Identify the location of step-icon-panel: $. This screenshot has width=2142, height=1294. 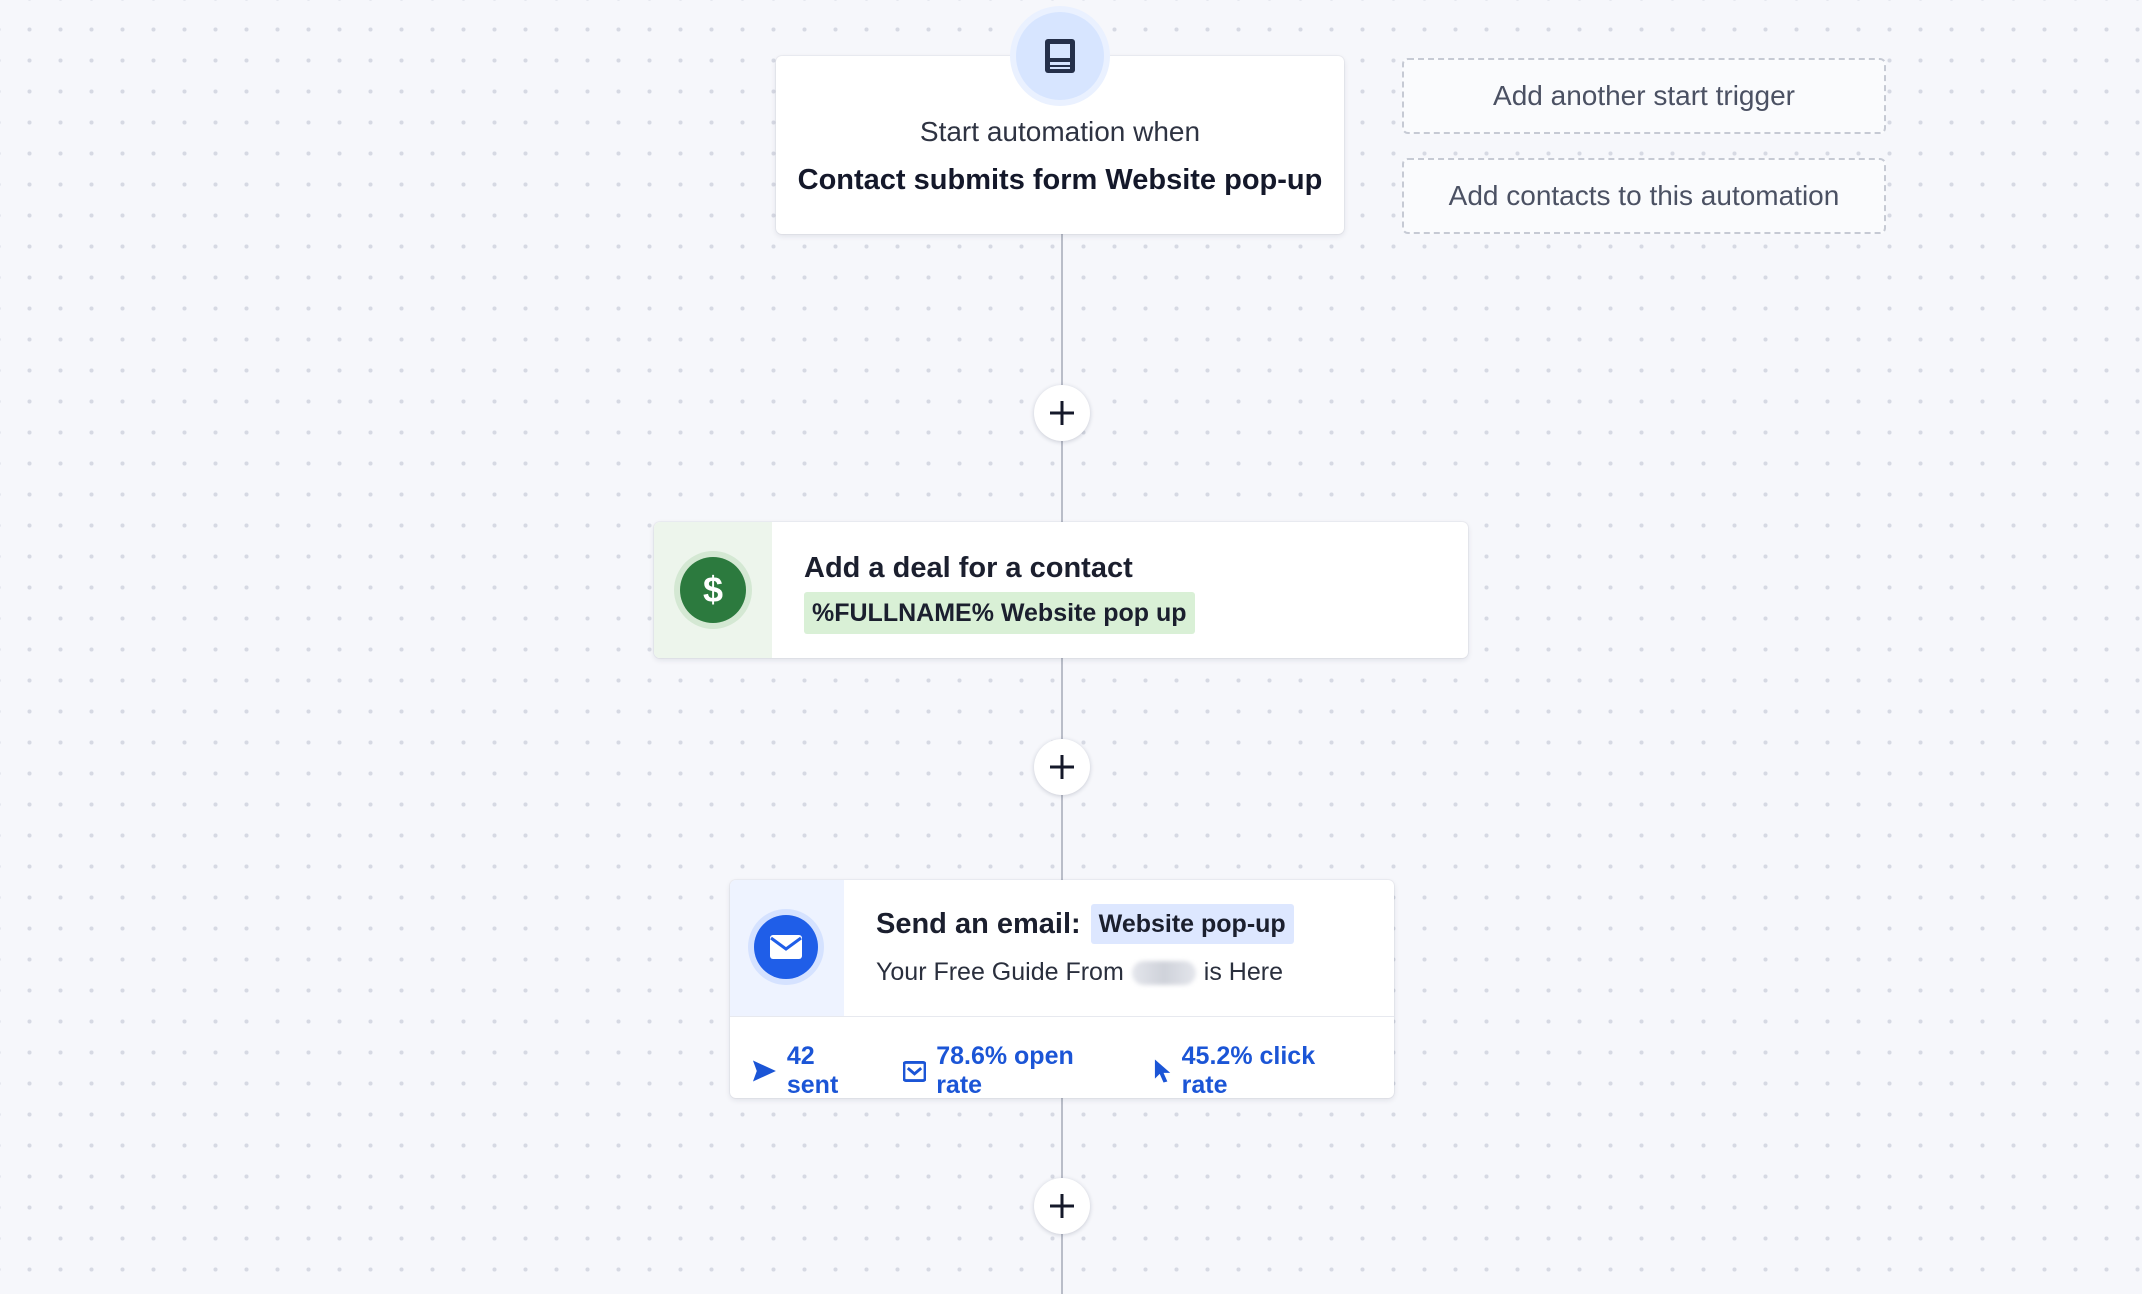
(713, 590).